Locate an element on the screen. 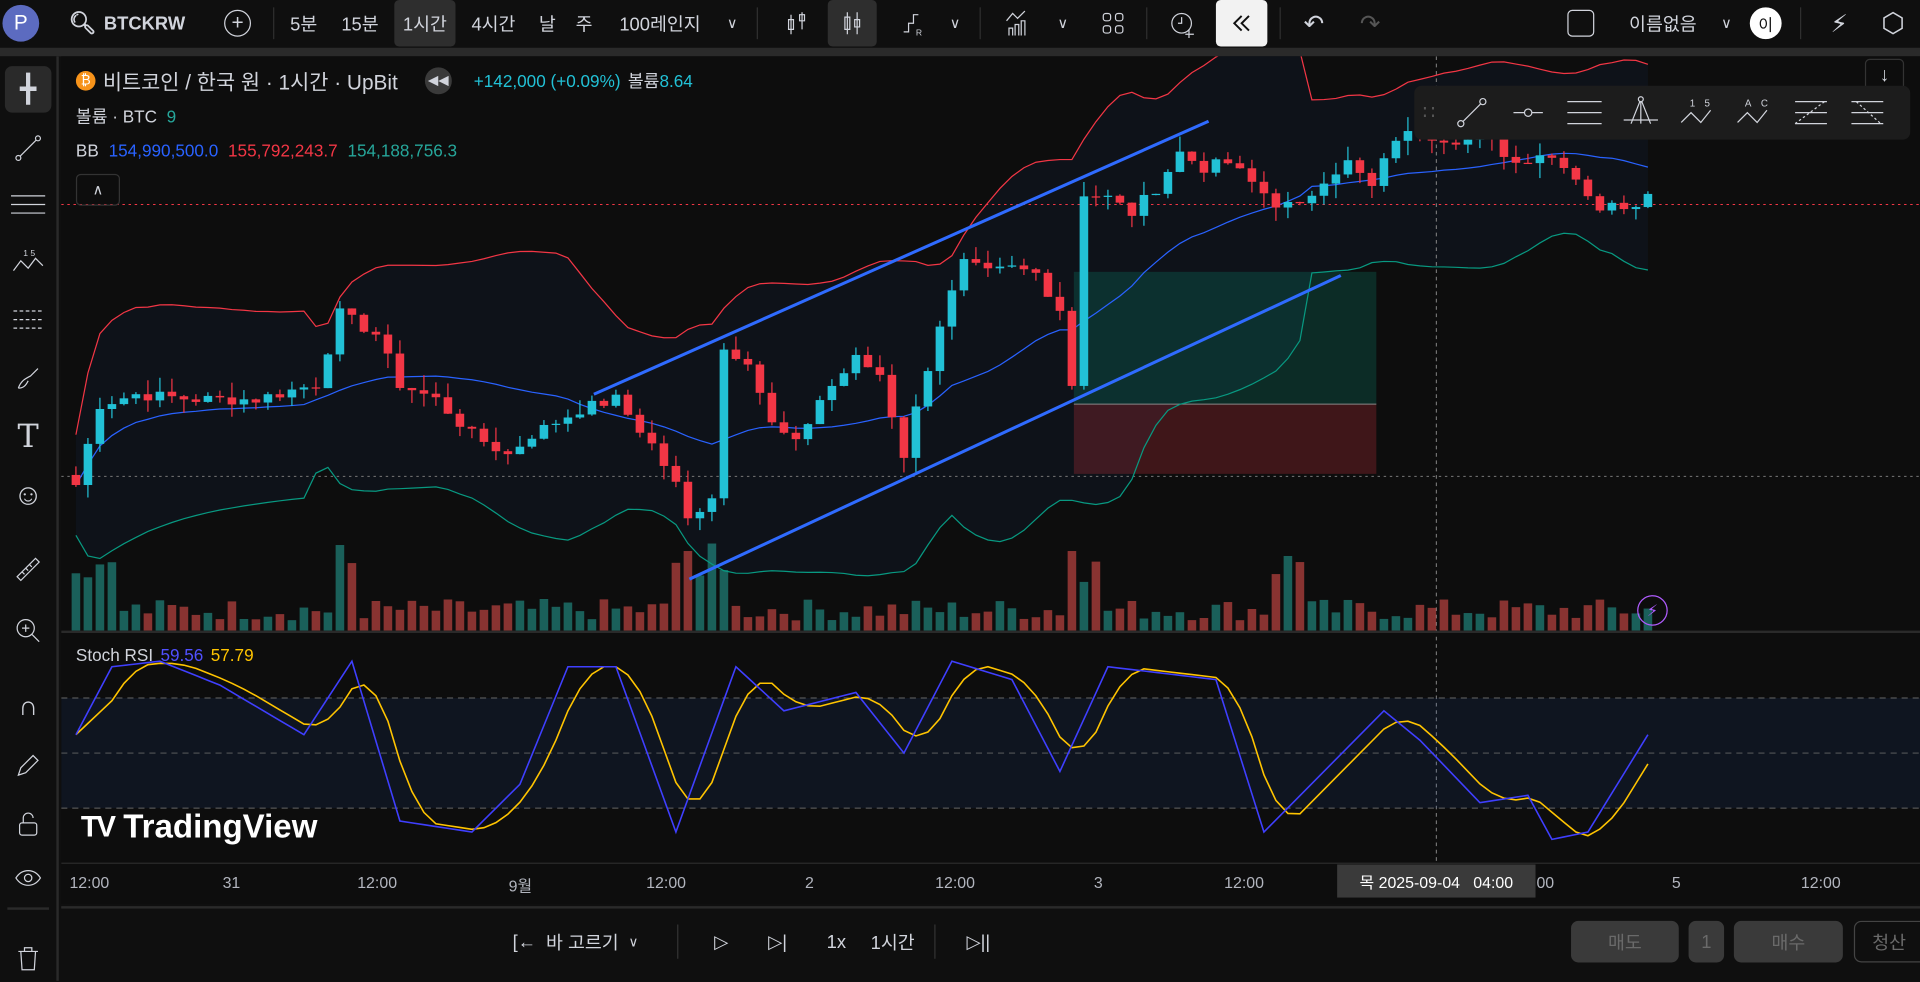  crosshair-icon: ╋ is located at coordinates (28, 89).